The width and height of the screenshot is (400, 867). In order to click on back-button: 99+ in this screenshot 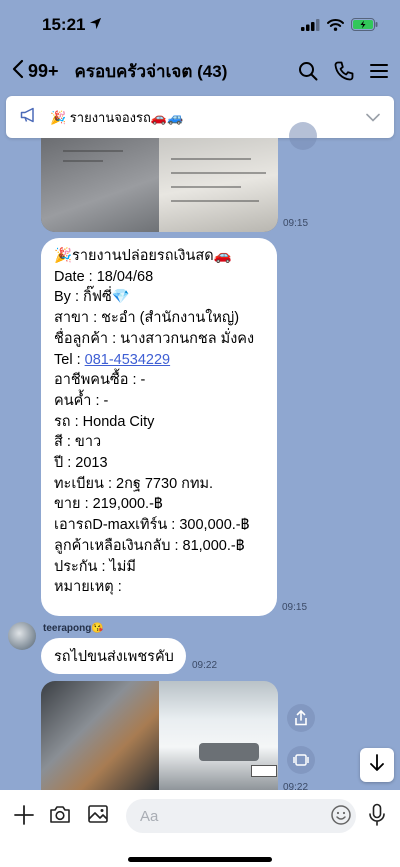, I will do `click(35, 71)`.